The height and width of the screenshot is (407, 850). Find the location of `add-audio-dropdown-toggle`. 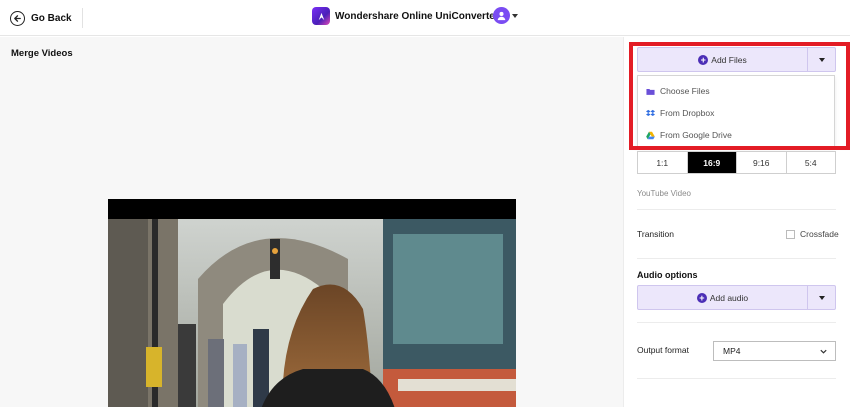

add-audio-dropdown-toggle is located at coordinates (821, 297).